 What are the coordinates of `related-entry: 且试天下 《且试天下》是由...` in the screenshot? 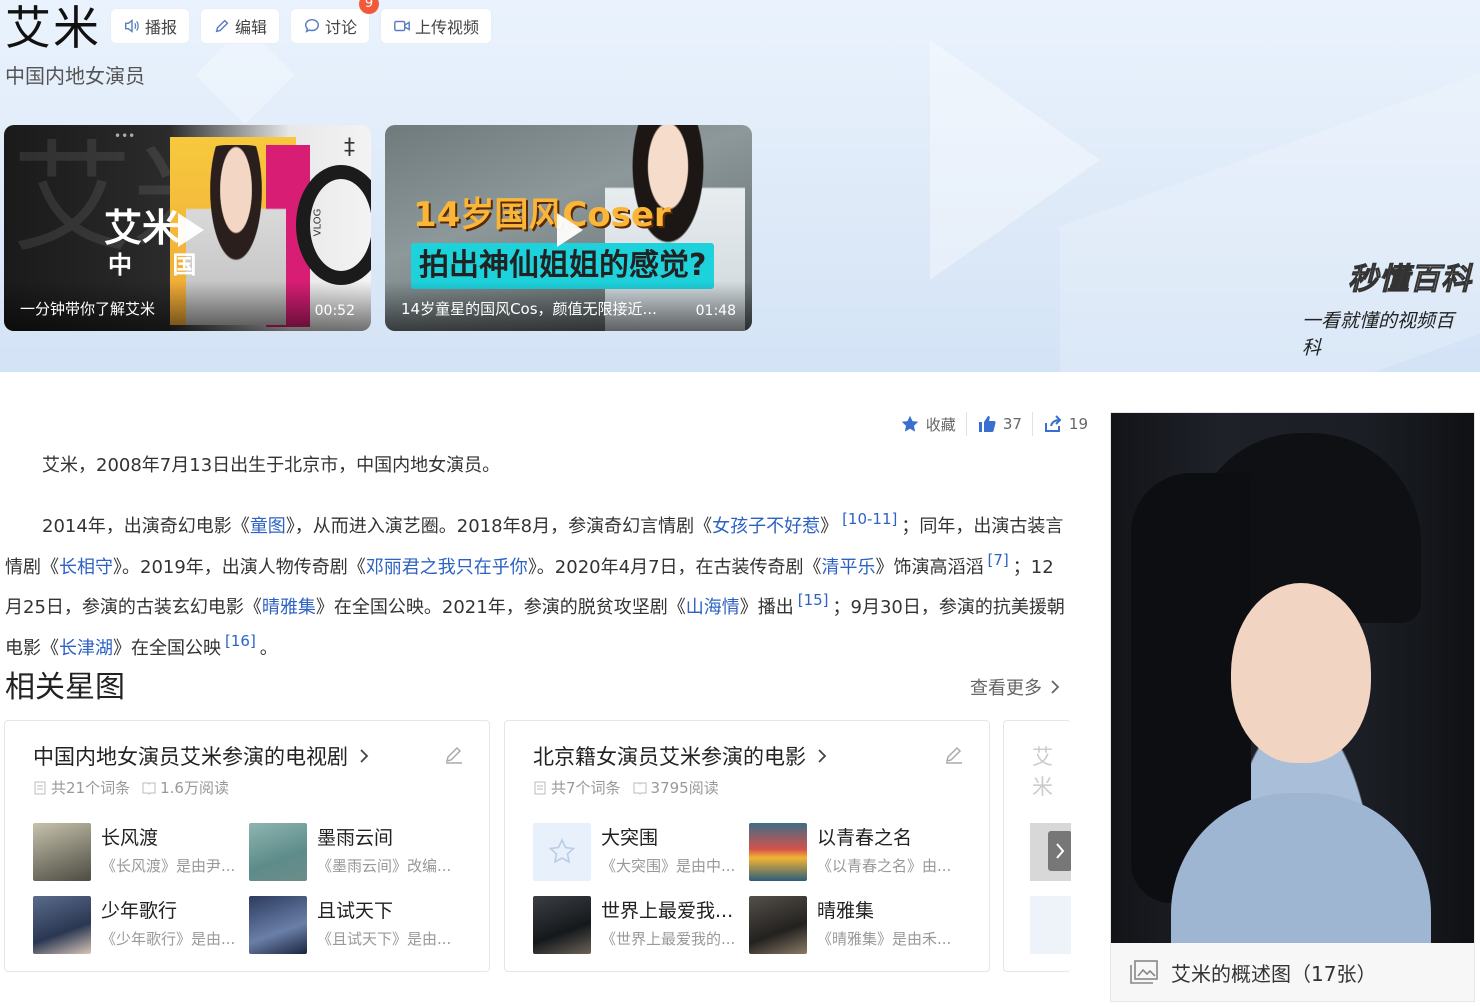 It's located at (357, 925).